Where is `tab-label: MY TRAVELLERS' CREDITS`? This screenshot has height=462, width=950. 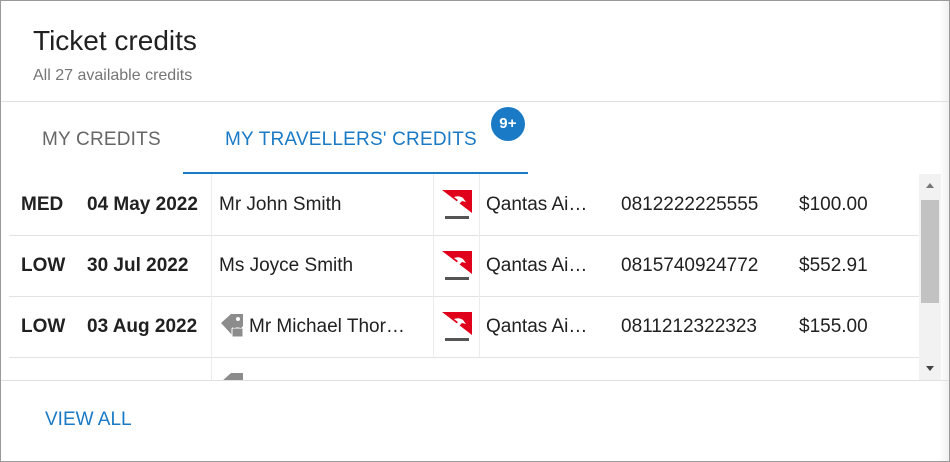 tab-label: MY TRAVELLERS' CREDITS is located at coordinates (351, 139).